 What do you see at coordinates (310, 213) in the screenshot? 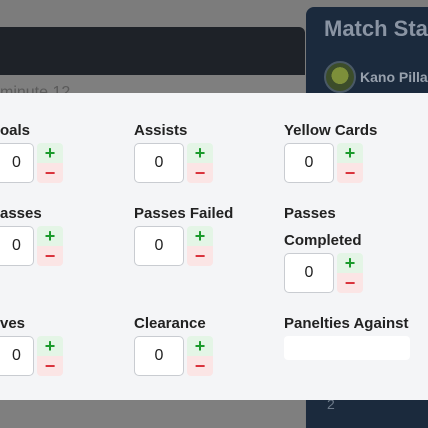
I see `passes-completed-label-line1: Passes` at bounding box center [310, 213].